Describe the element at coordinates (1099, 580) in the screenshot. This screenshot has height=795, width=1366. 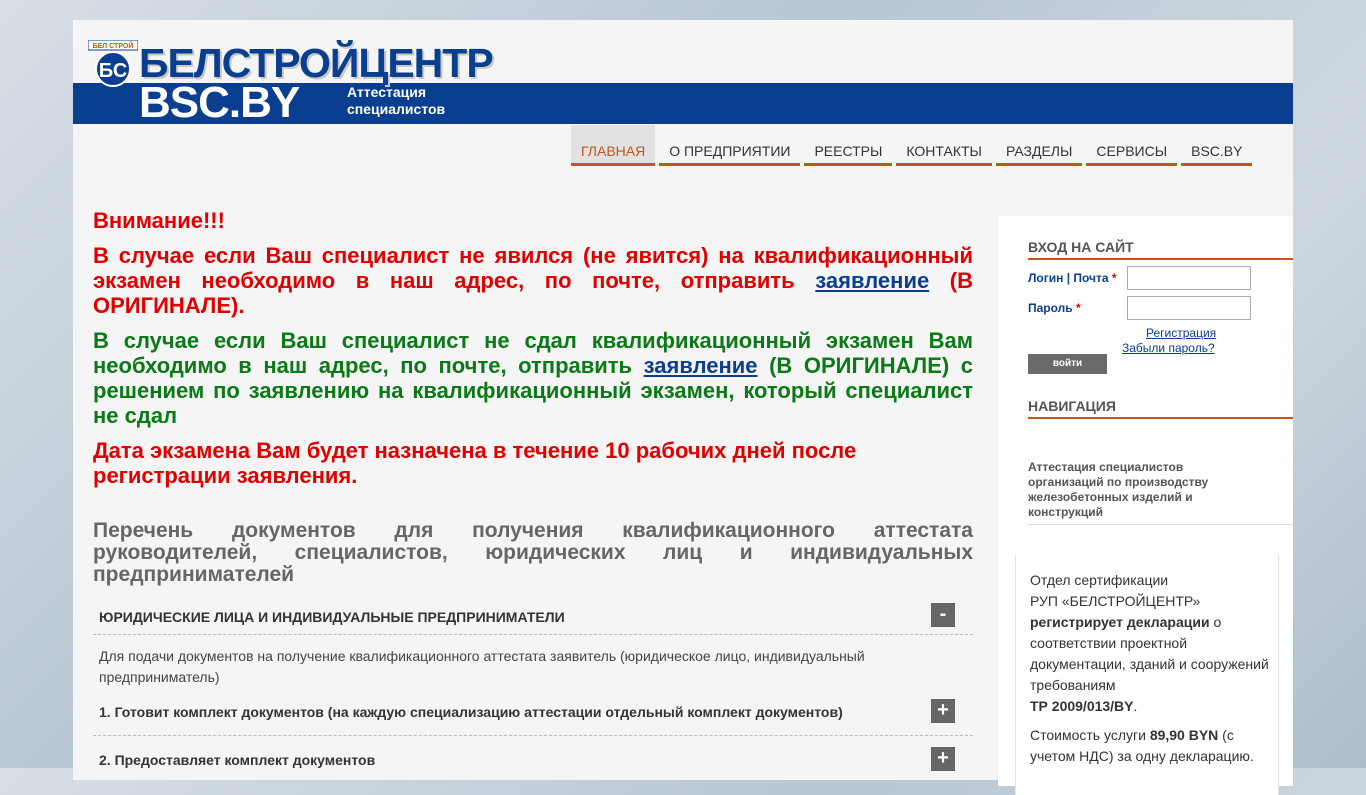
I see `cert-line-1: Отдел сертификации` at that location.